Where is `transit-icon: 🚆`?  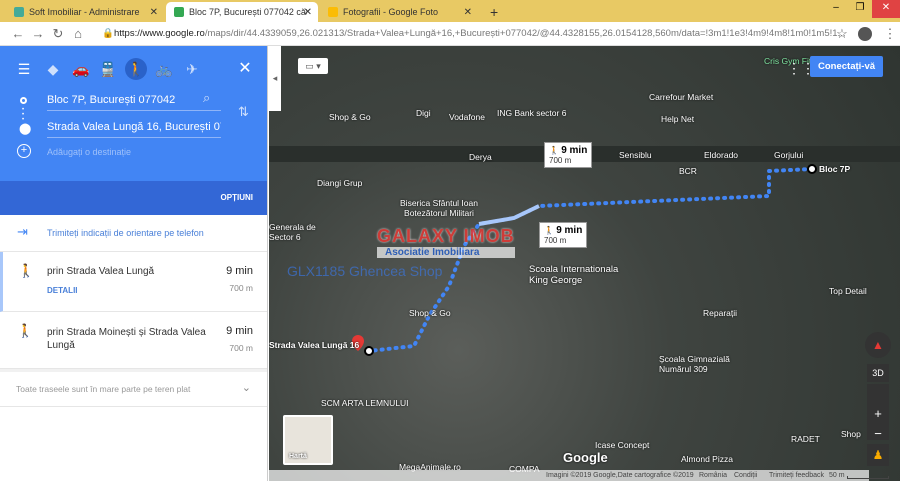 transit-icon: 🚆 is located at coordinates (108, 69).